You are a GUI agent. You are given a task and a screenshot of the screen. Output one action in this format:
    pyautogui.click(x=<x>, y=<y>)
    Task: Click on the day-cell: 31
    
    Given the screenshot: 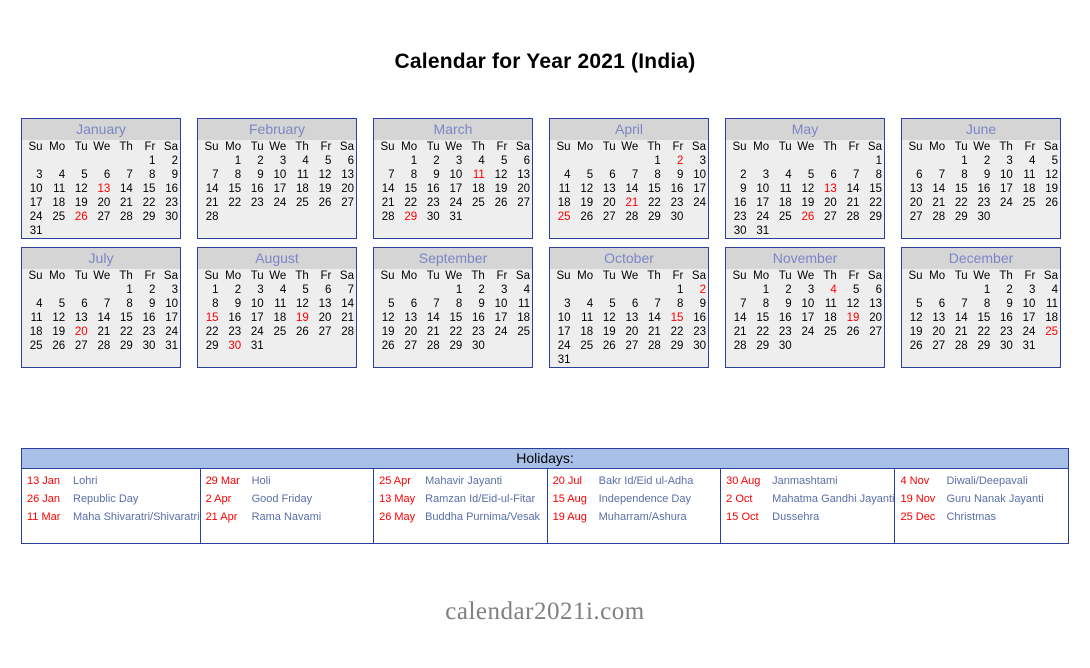 What is the action you would take?
    pyautogui.click(x=1026, y=346)
    